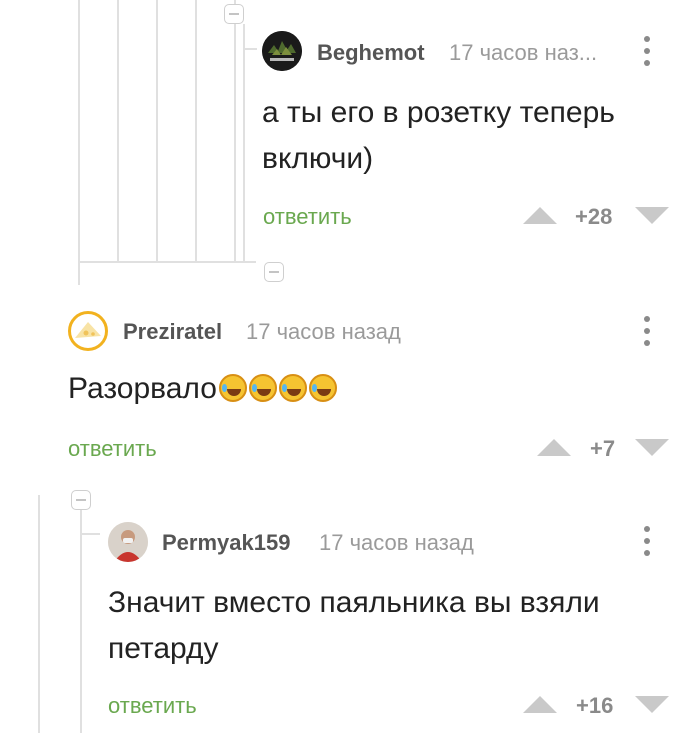 This screenshot has height=733, width=700. Describe the element at coordinates (595, 705) in the screenshot. I see `rating-value: +16` at that location.